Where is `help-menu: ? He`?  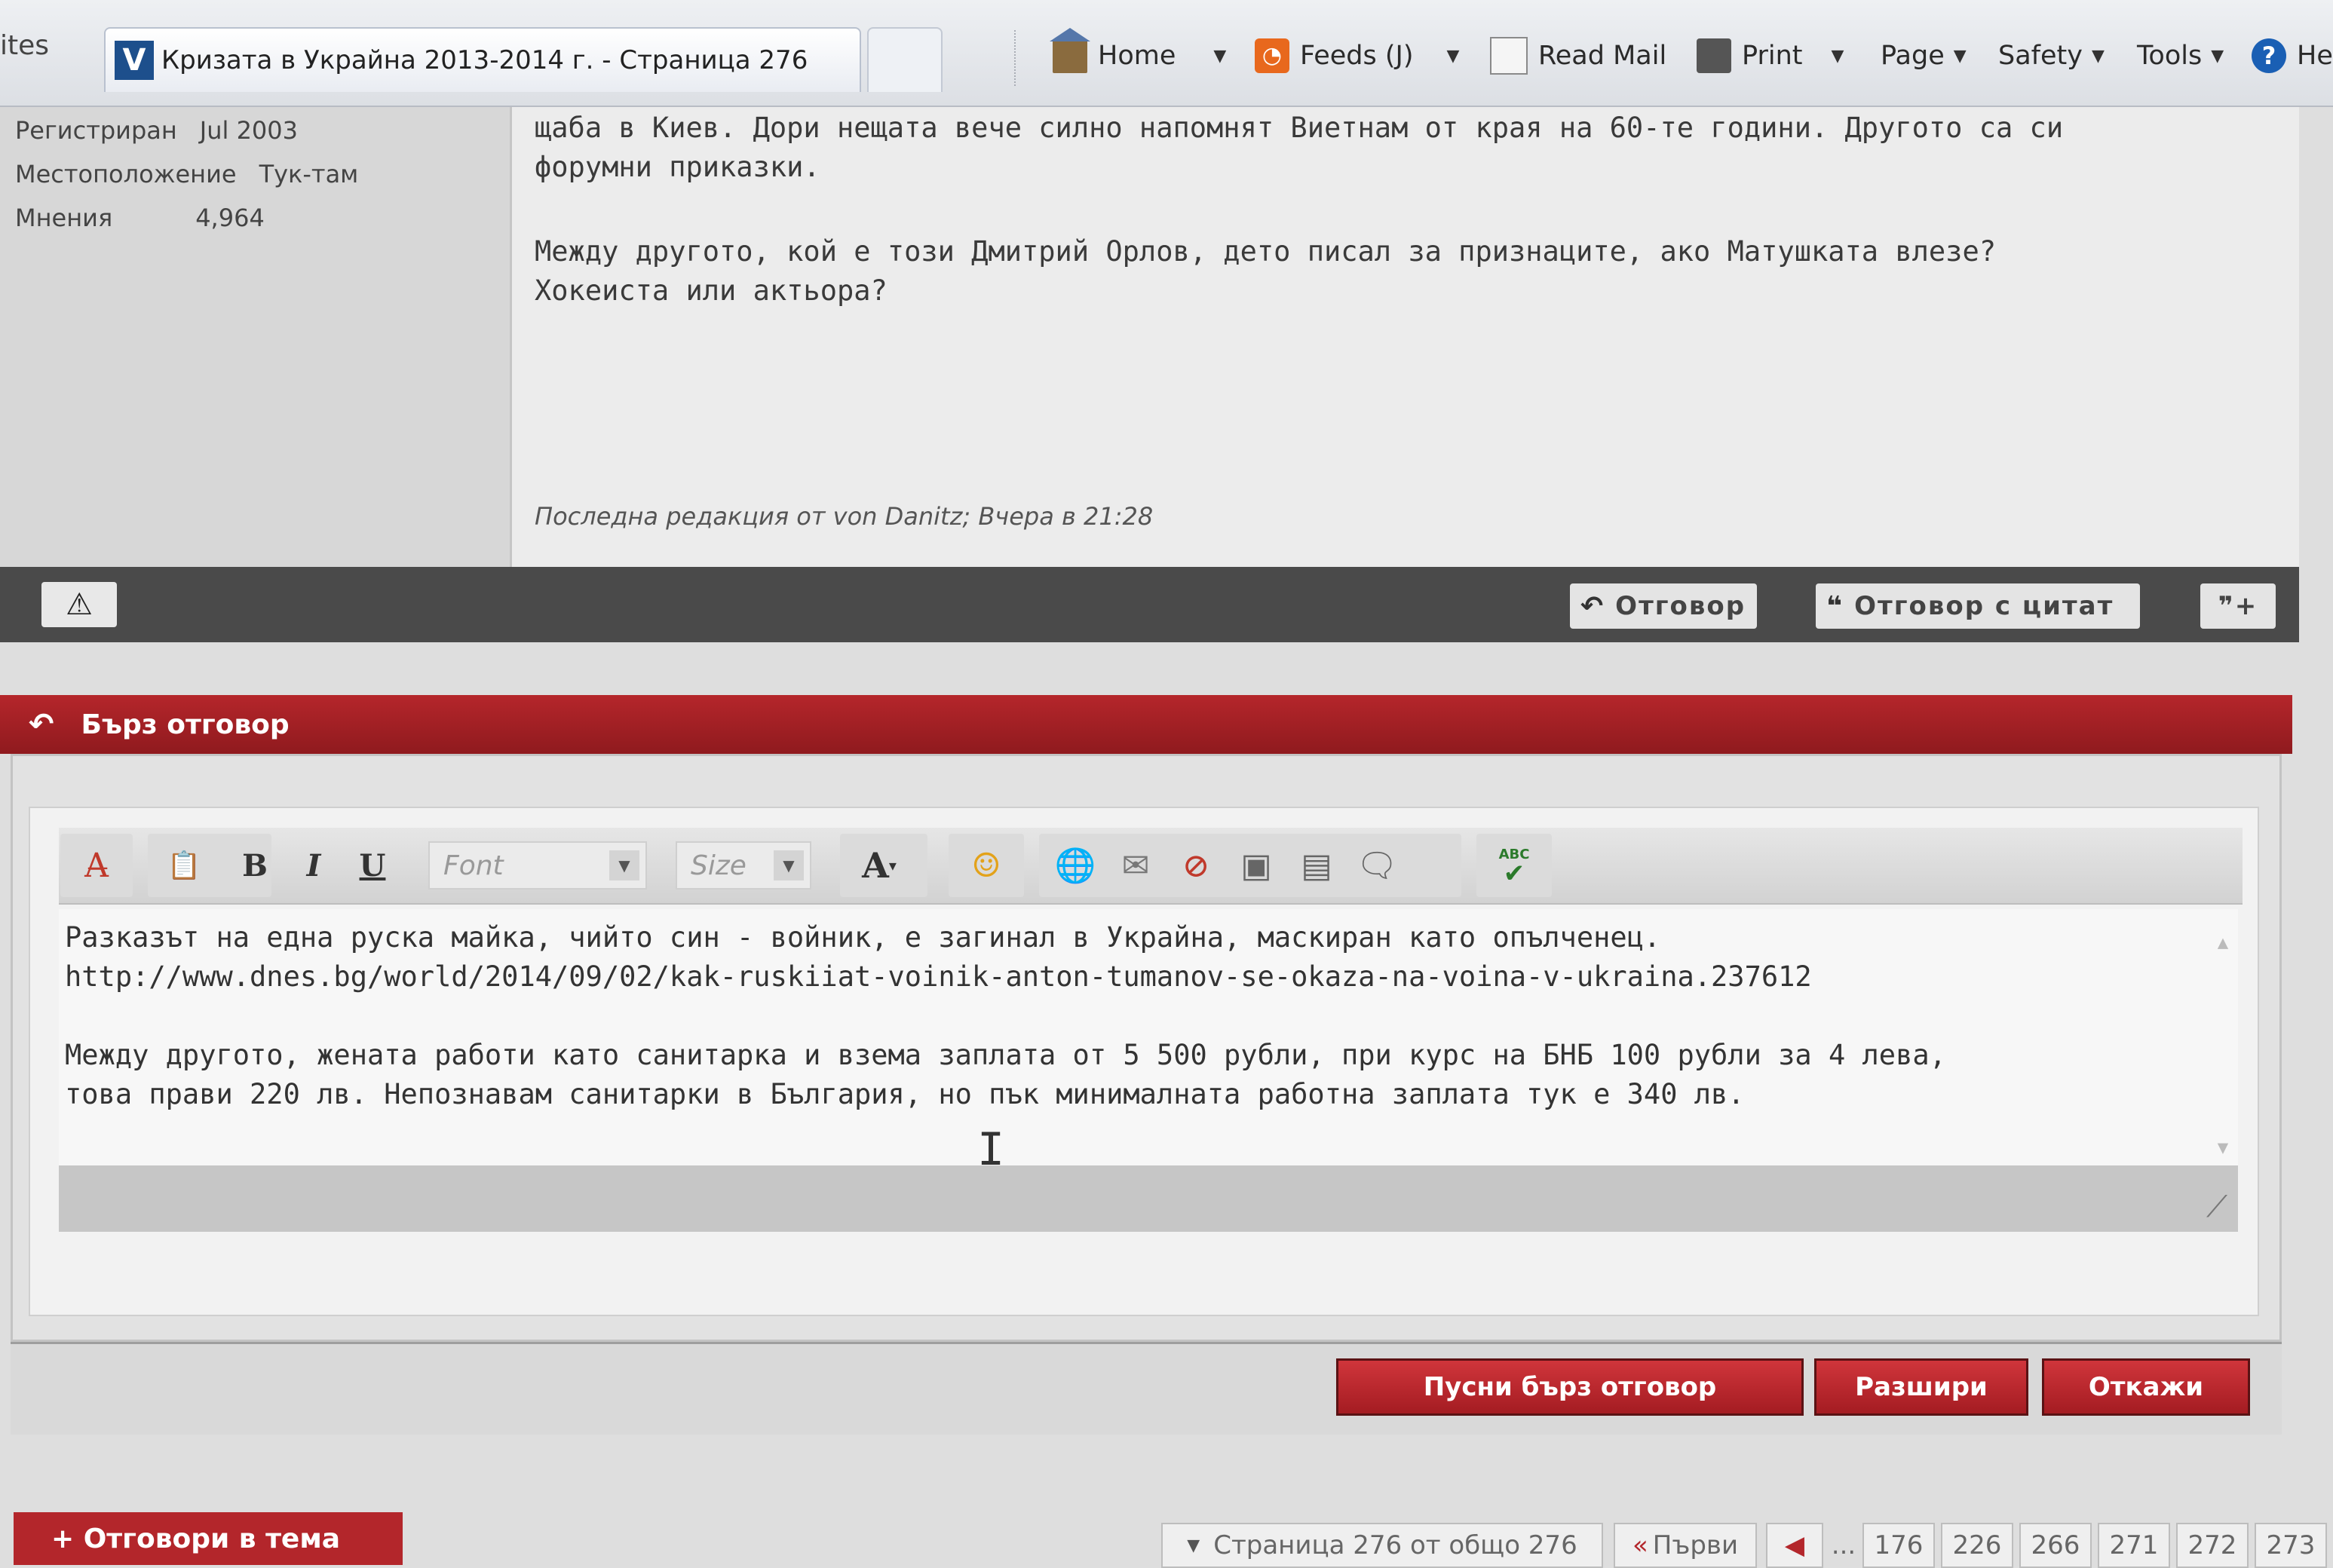
help-menu: ? He is located at coordinates (2292, 55).